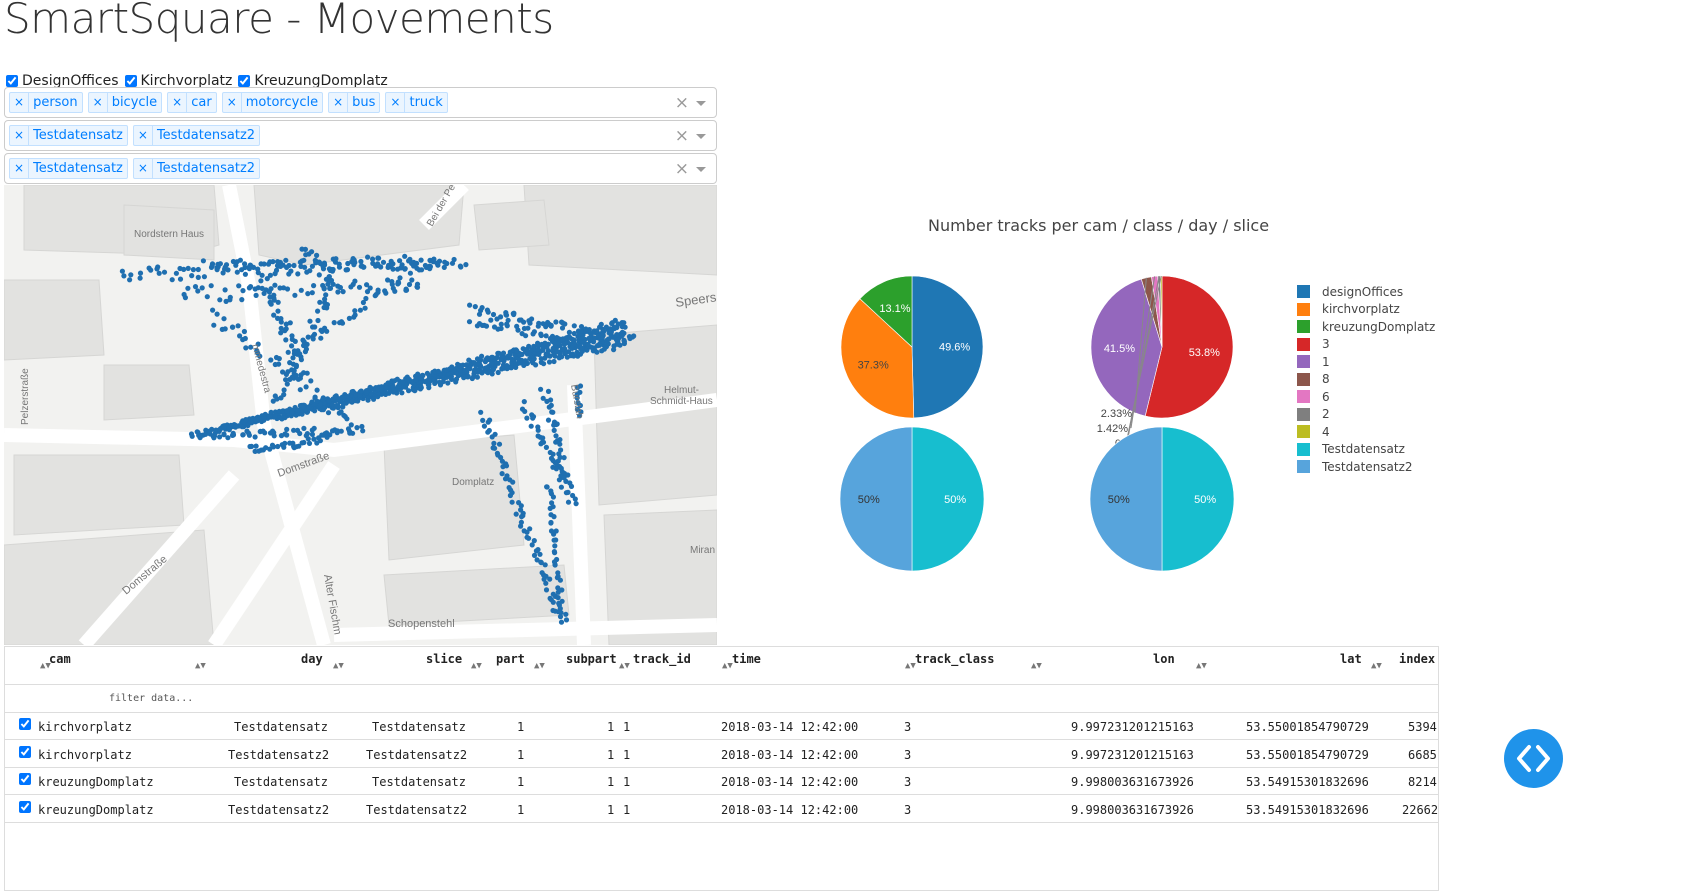 This screenshot has width=1707, height=891. I want to click on map-label: Schmidt-Haus, so click(681, 401).